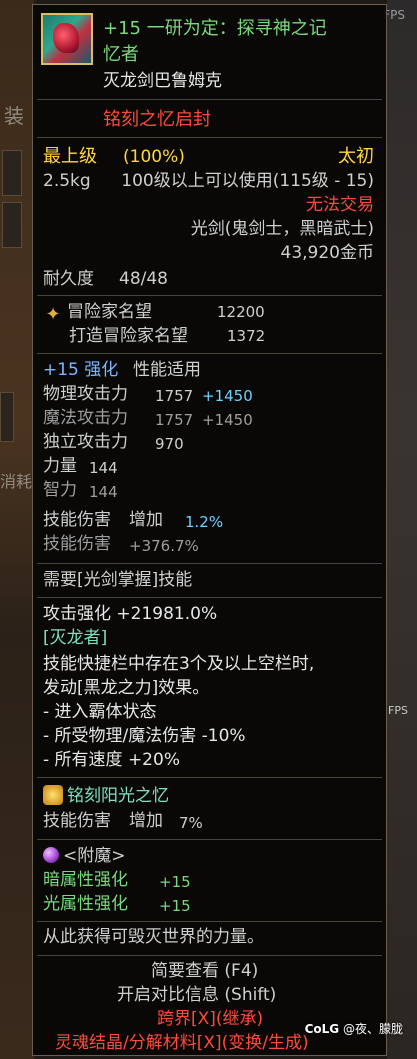 The image size is (417, 1059). What do you see at coordinates (340, 205) in the screenshot?
I see `trade-status: 无法交易` at bounding box center [340, 205].